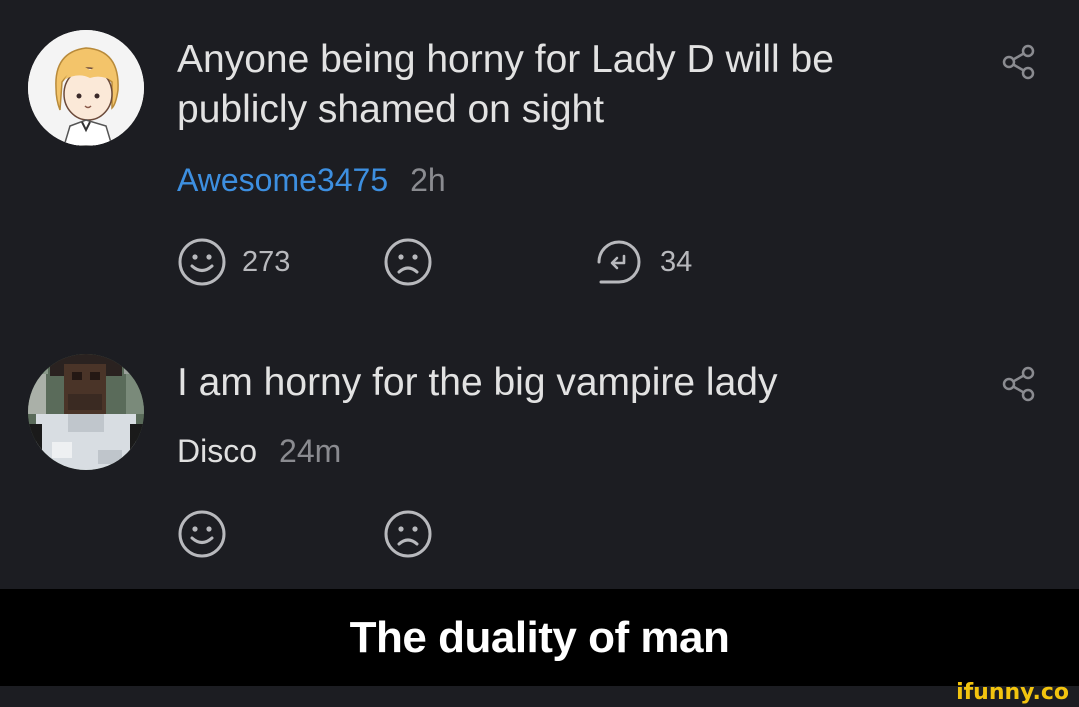 The width and height of the screenshot is (1079, 707). Describe the element at coordinates (282, 180) in the screenshot. I see `author-link: Awesome3475` at that location.